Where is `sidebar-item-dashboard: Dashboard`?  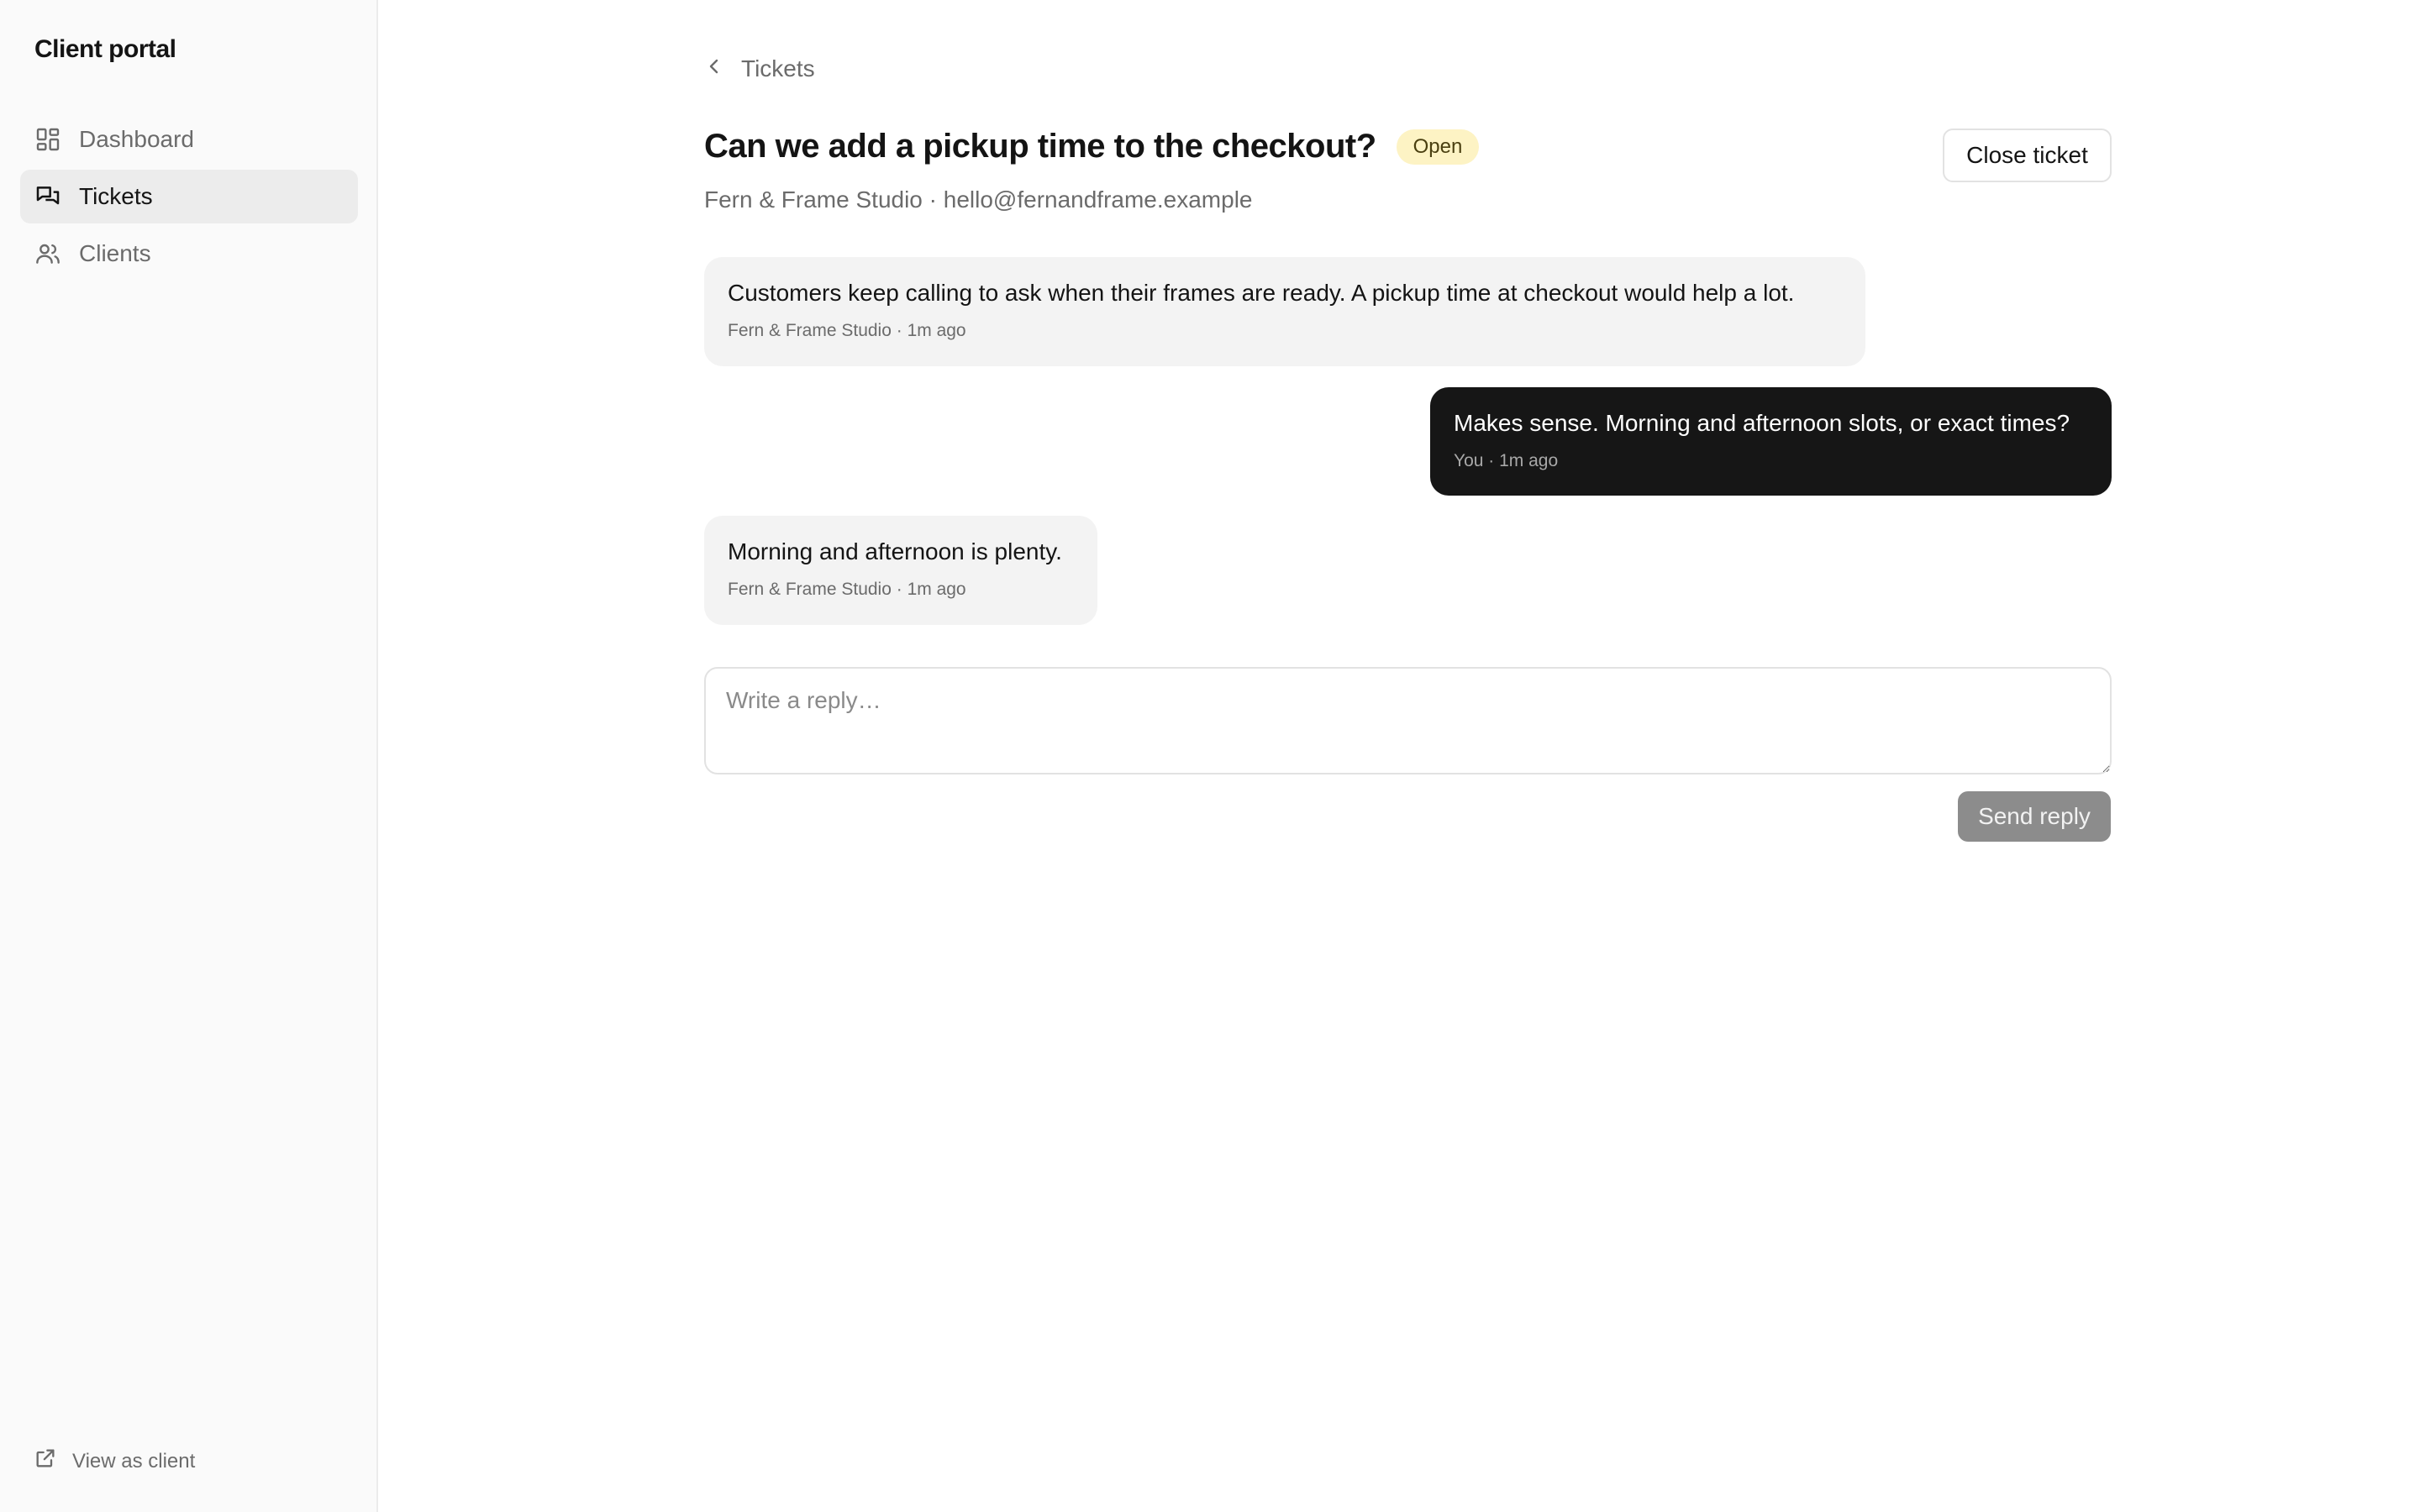
sidebar-item-dashboard: Dashboard is located at coordinates (189, 139).